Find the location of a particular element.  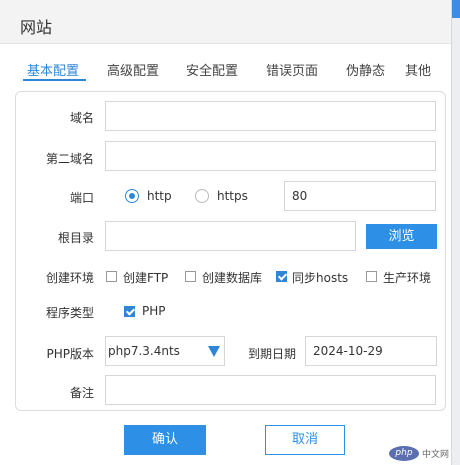

tab-advanced-config: 高级配置 is located at coordinates (133, 69).